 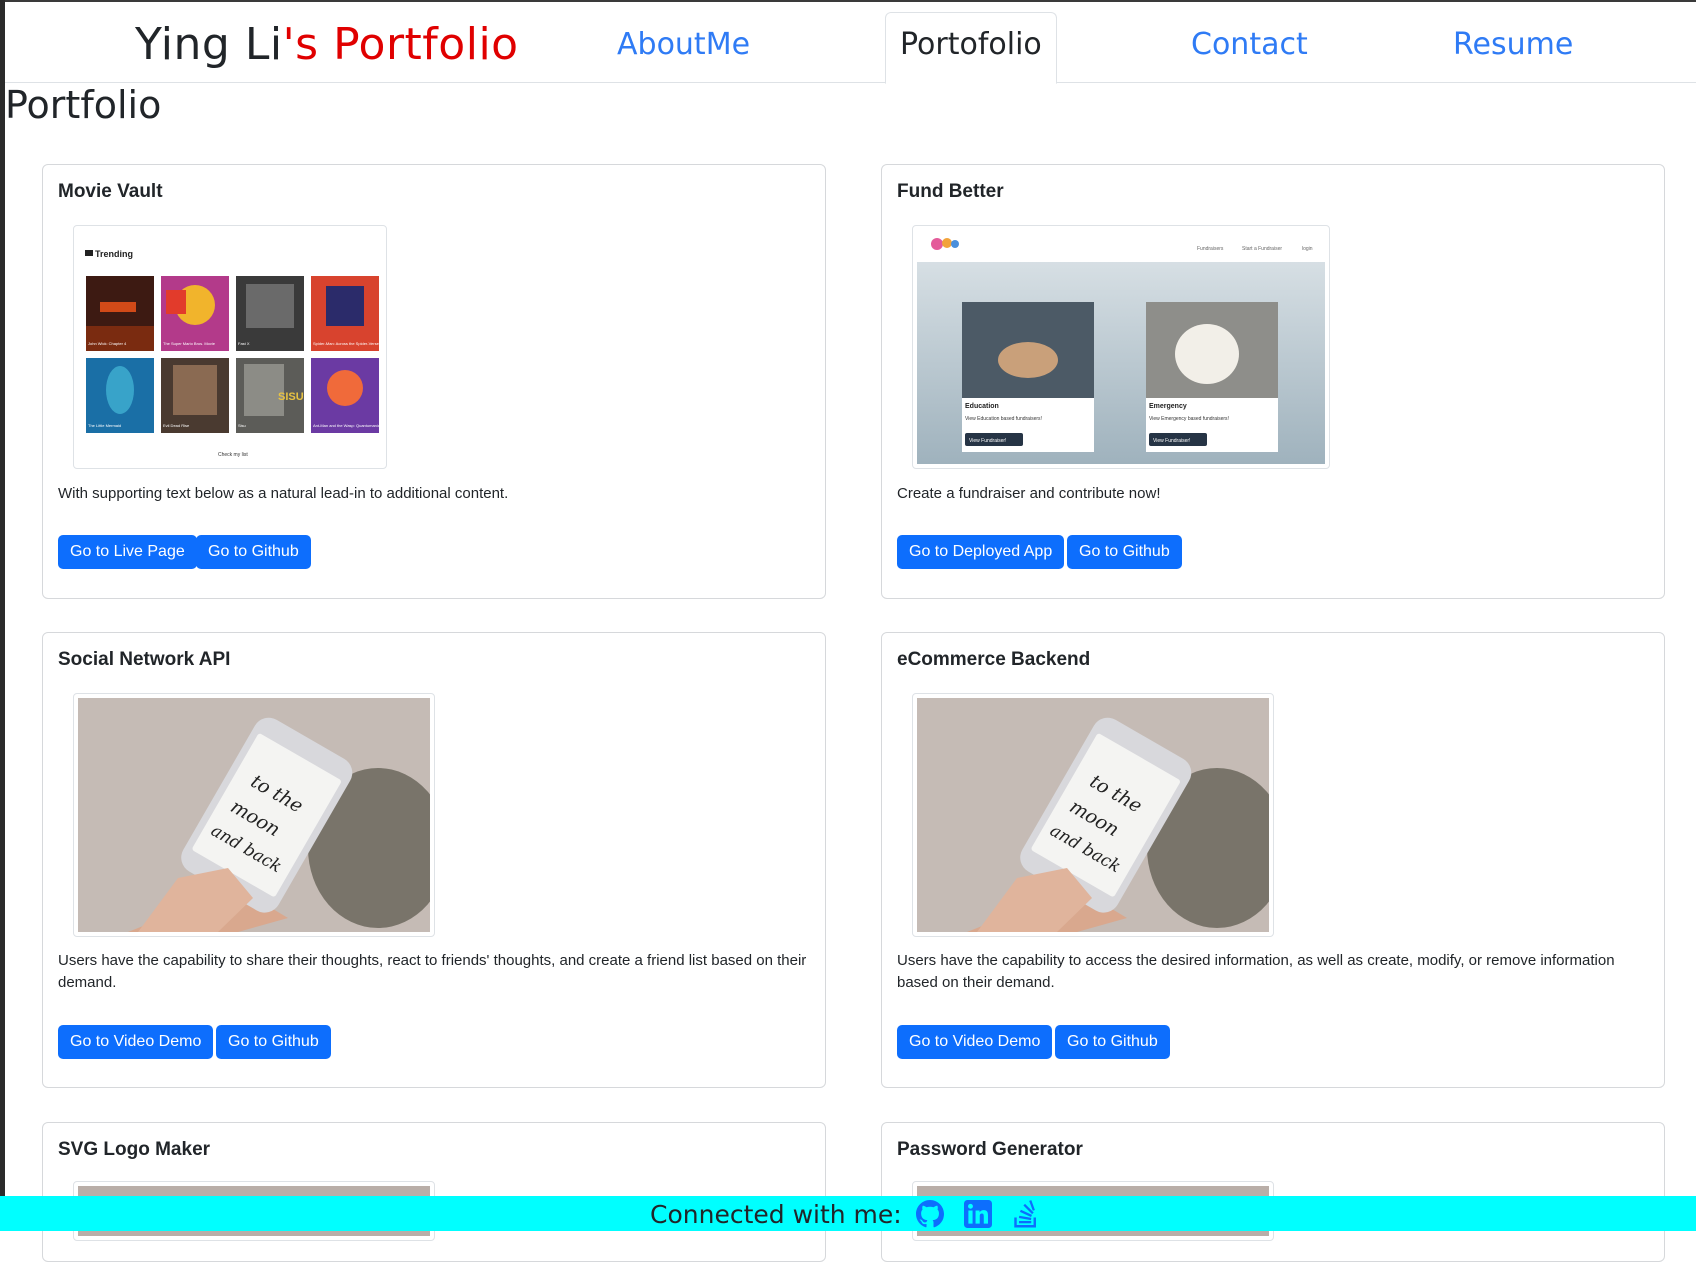 I want to click on poster-caption: The Little Mermaid, so click(x=104, y=425).